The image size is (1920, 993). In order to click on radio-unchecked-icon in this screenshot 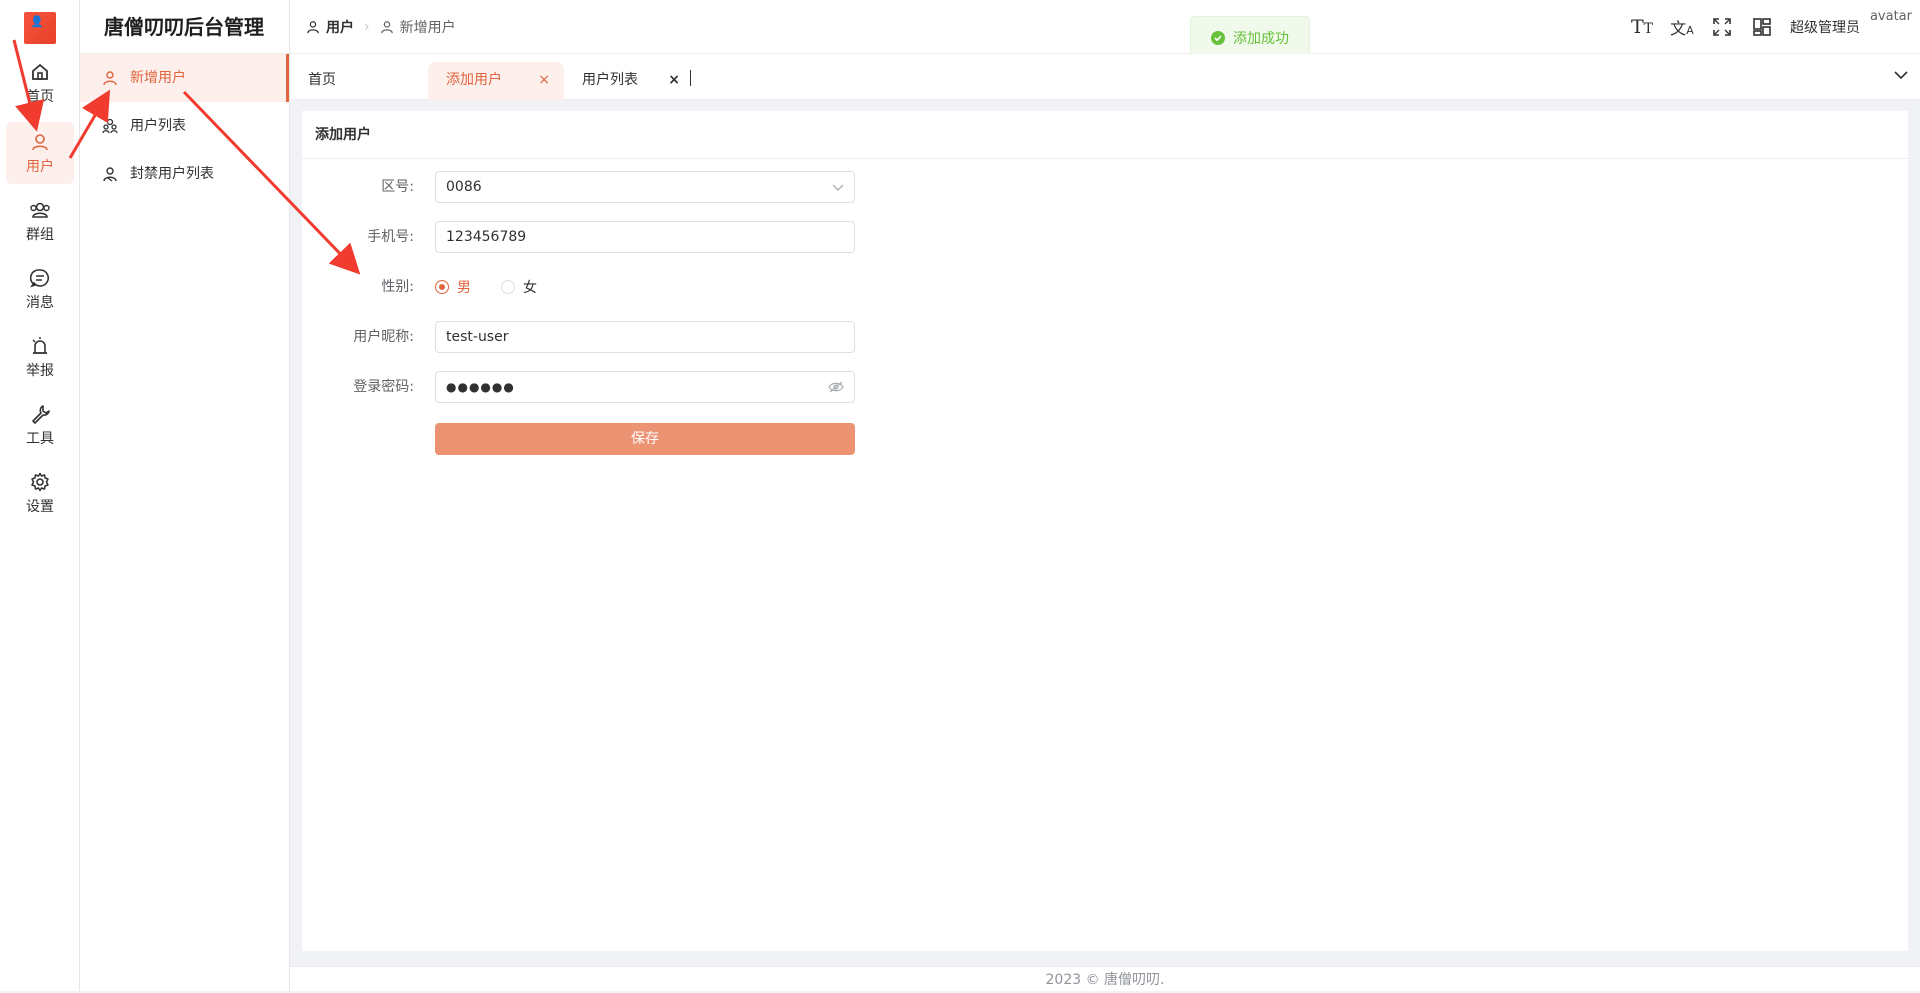, I will do `click(508, 287)`.